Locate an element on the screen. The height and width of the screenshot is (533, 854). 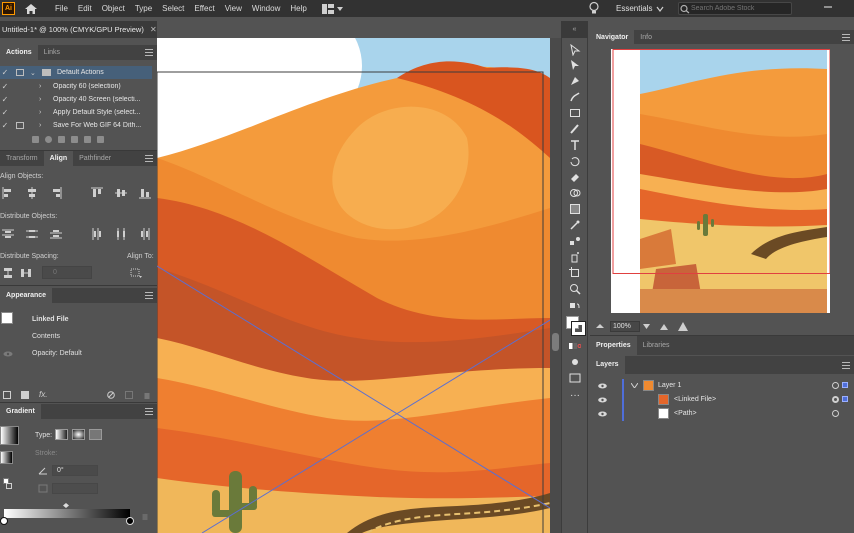
document-tab: Untitled-1* @ 100% (CMYK/GPU Preview) is located at coordinates (78, 29).